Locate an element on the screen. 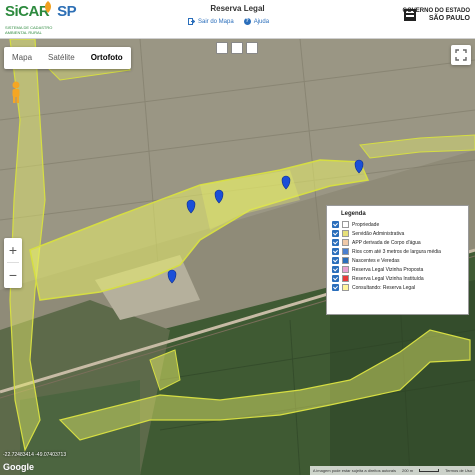  legend-item: Consultando: Reserva Legal is located at coordinates (397, 287).